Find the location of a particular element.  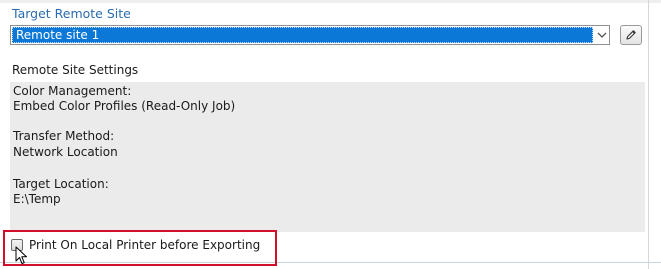

pencil-icon is located at coordinates (631, 35).